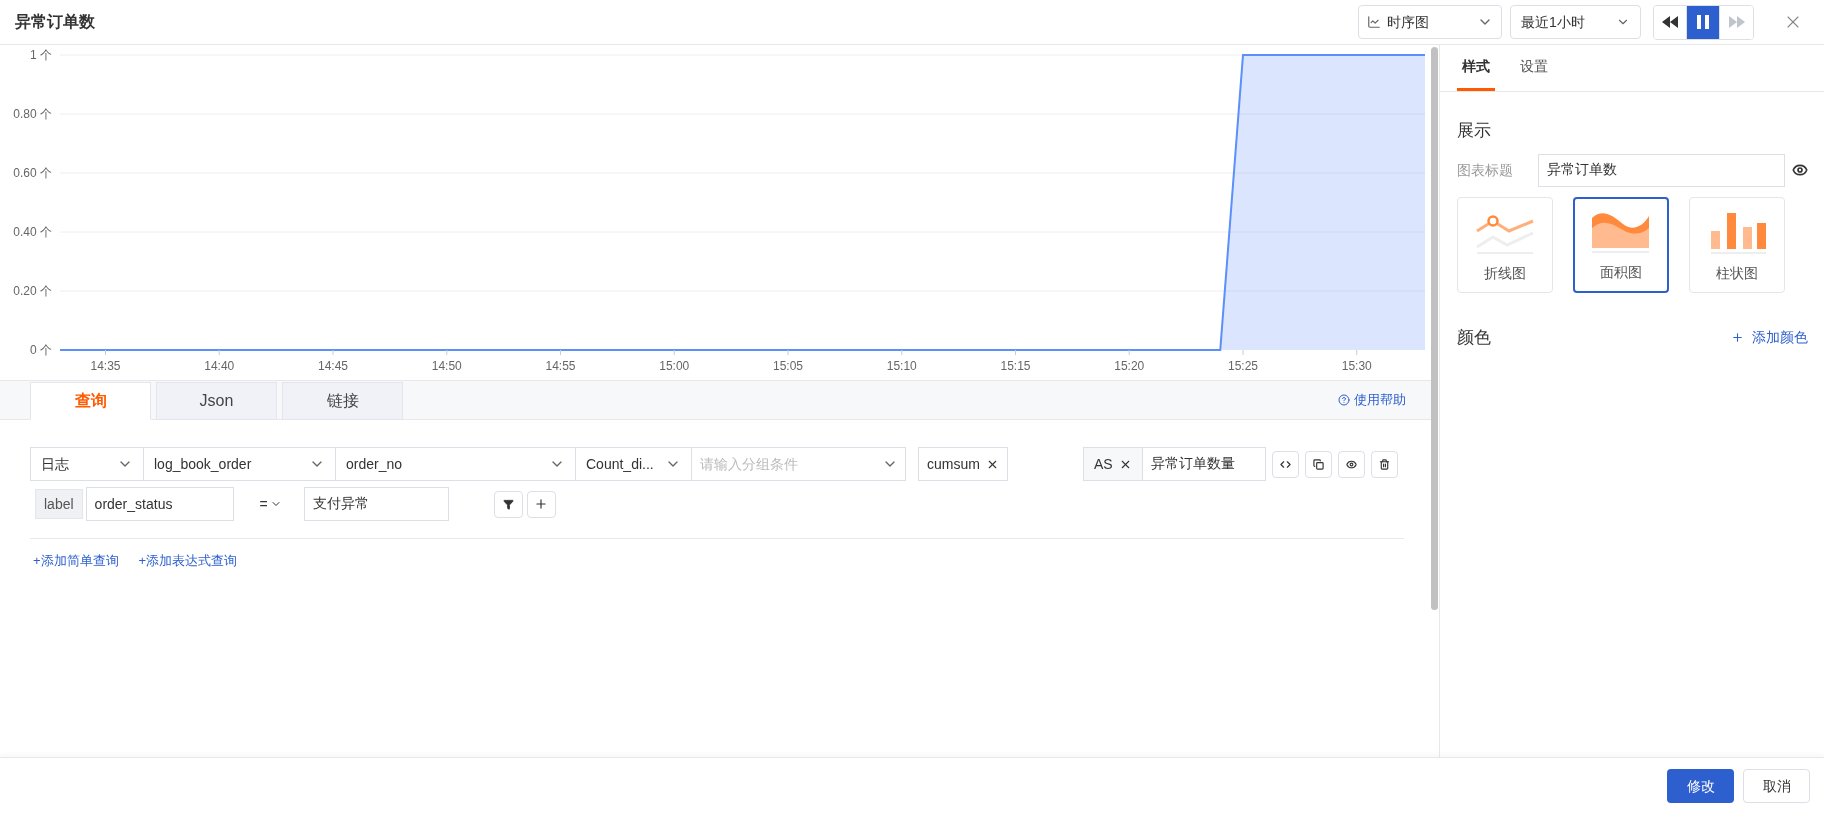  Describe the element at coordinates (1434, 328) in the screenshot. I see `scrollbar-thumb` at that location.